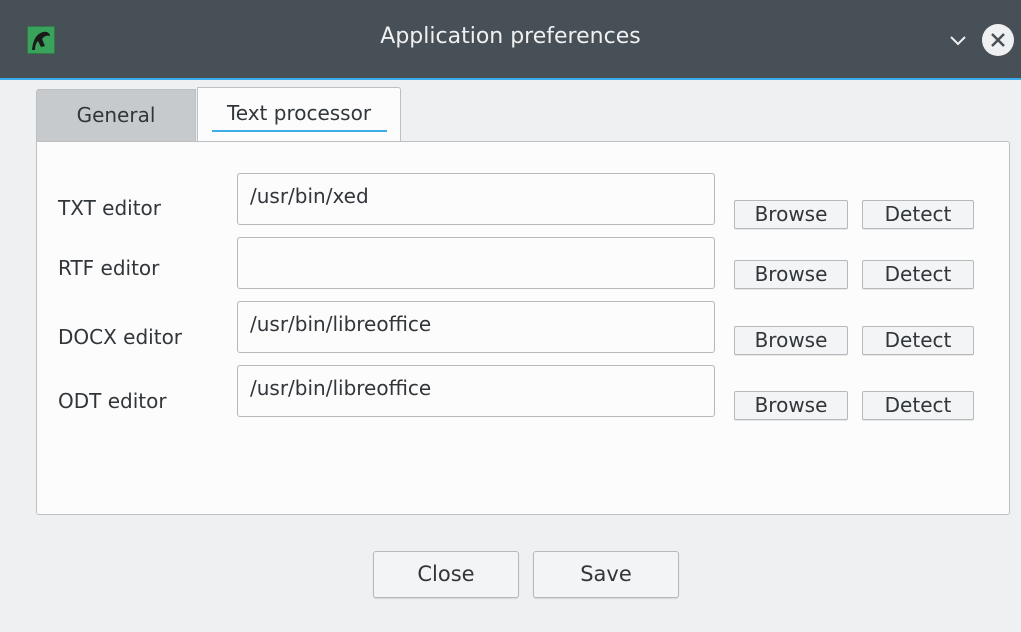 This screenshot has height=632, width=1021. Describe the element at coordinates (109, 268) in the screenshot. I see `rtf-editor-label: RTF editor` at that location.